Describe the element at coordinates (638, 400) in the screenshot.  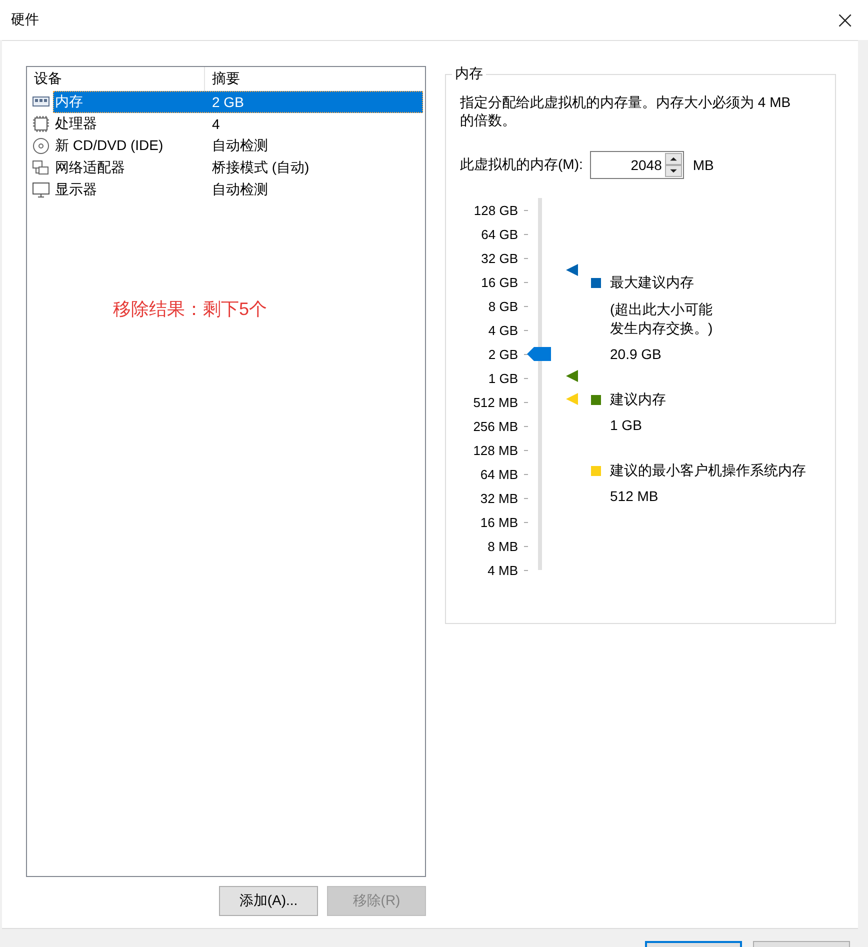
I see `legend-title: 建议内存` at that location.